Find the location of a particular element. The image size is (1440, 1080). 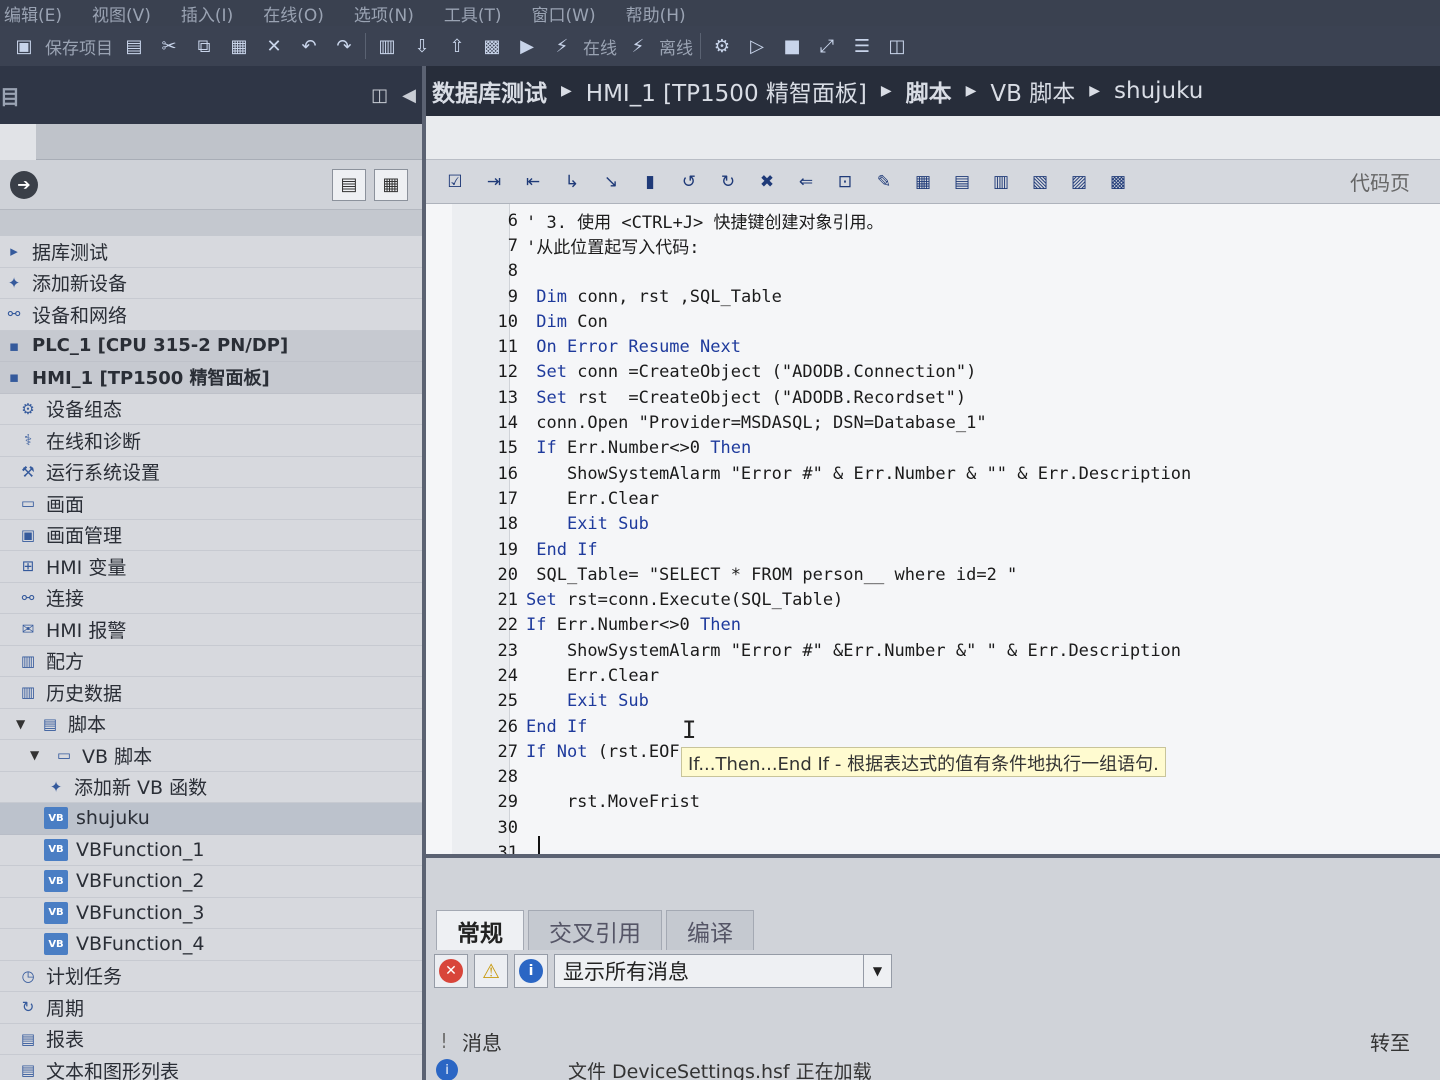

indent-increase-icon: ⇥ is located at coordinates (494, 182).